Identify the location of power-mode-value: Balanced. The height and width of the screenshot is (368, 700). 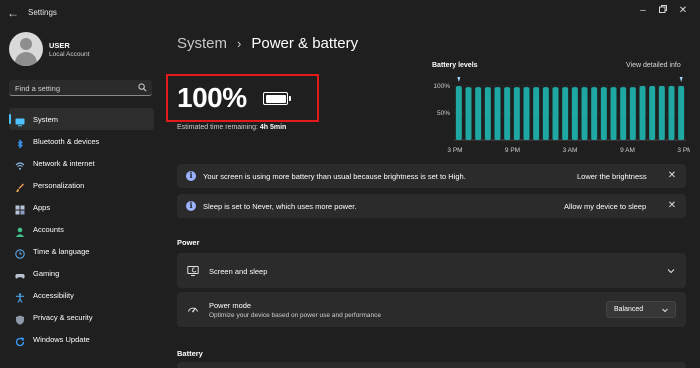
(629, 309).